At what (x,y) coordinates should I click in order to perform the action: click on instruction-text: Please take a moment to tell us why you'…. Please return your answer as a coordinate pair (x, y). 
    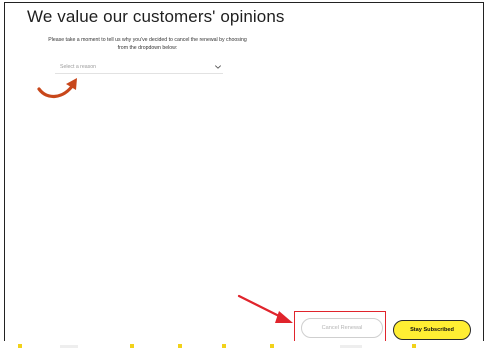
    Looking at the image, I should click on (147, 44).